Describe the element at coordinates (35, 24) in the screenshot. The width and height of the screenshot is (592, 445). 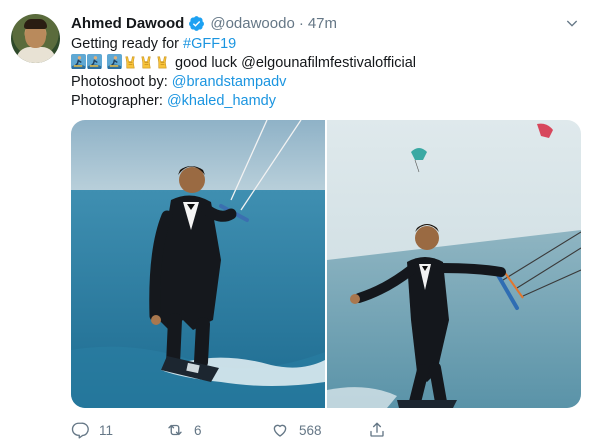
I see `avatar-hair` at that location.